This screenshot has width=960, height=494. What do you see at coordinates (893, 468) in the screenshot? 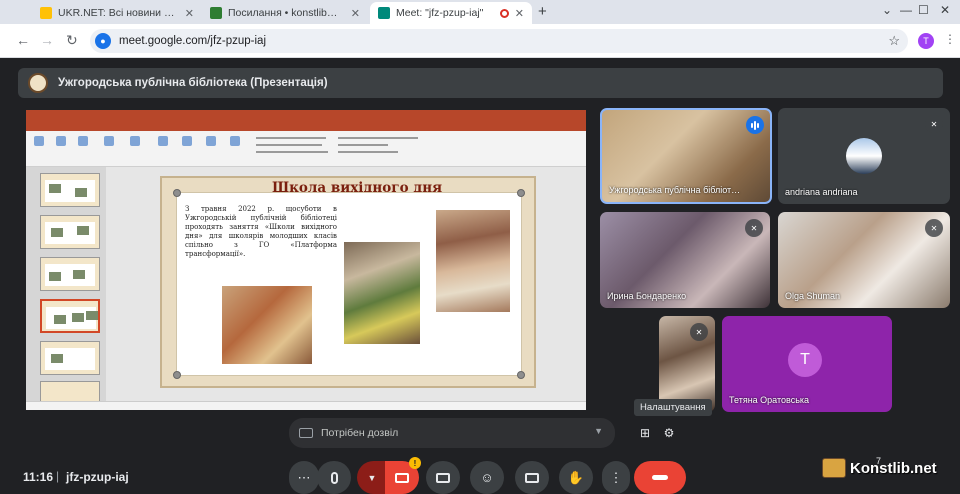
I see `watermark-text: Konstlib.net` at bounding box center [893, 468].